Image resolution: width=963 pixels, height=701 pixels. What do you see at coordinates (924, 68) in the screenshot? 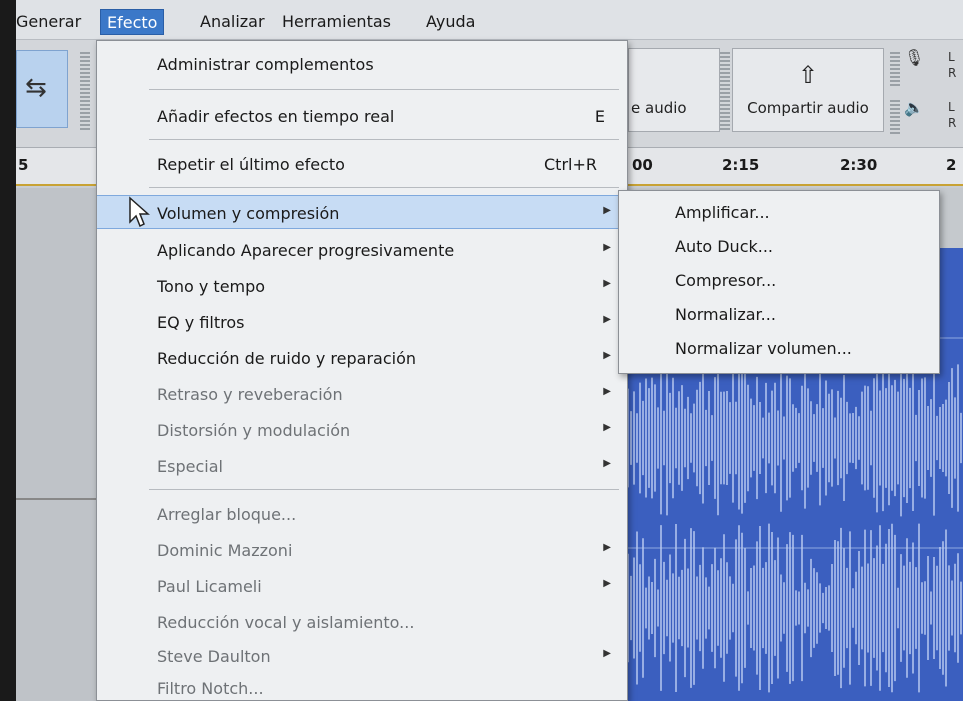
I see `microphone-meter: 🎙` at bounding box center [924, 68].